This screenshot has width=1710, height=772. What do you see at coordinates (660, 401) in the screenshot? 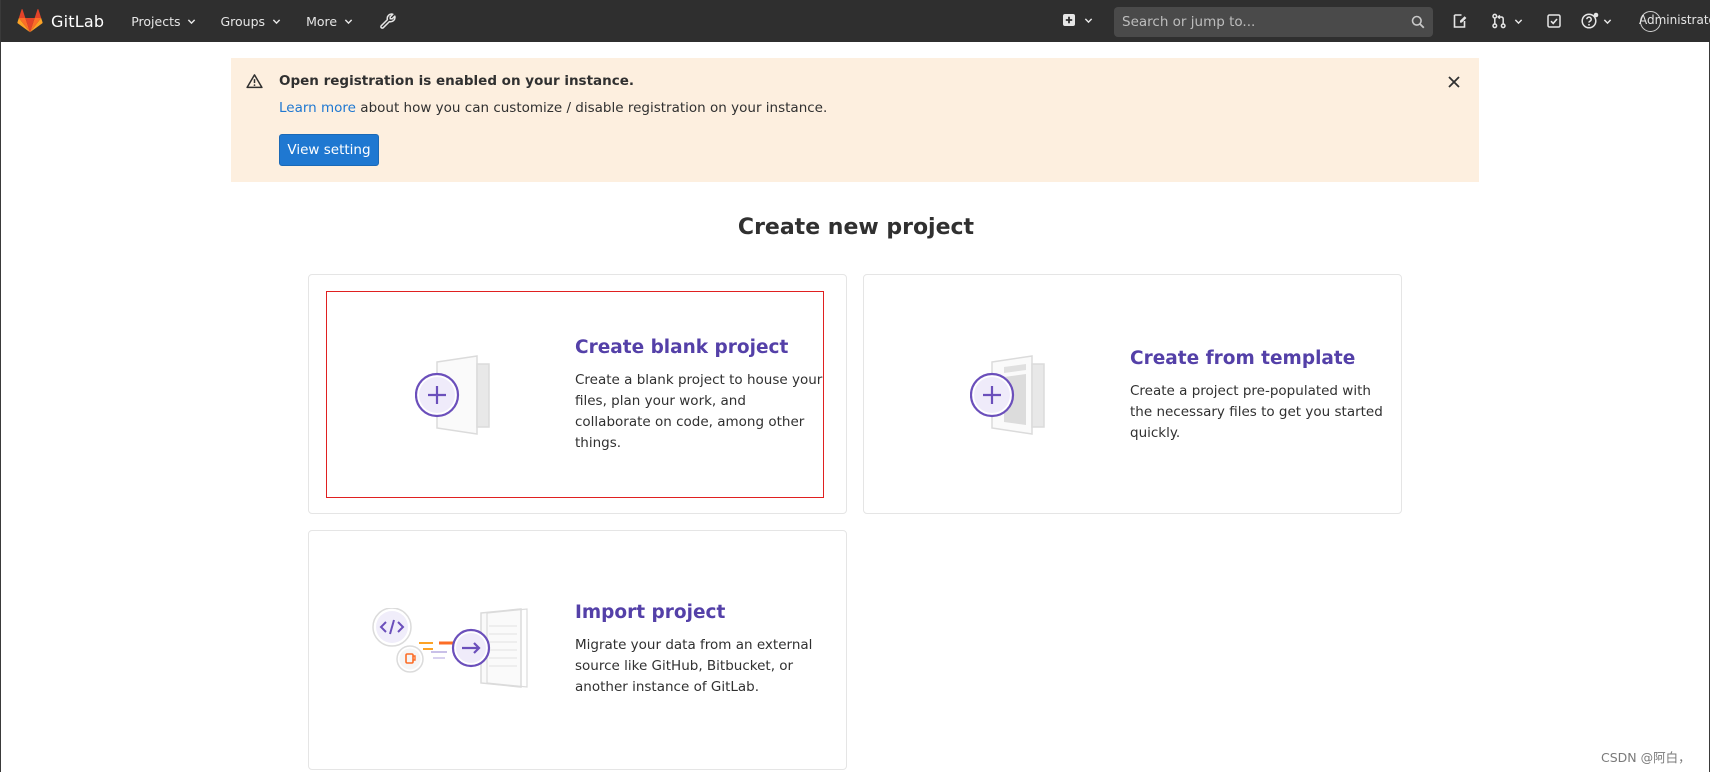
I see `card-description-line: files, plan your work, and` at bounding box center [660, 401].